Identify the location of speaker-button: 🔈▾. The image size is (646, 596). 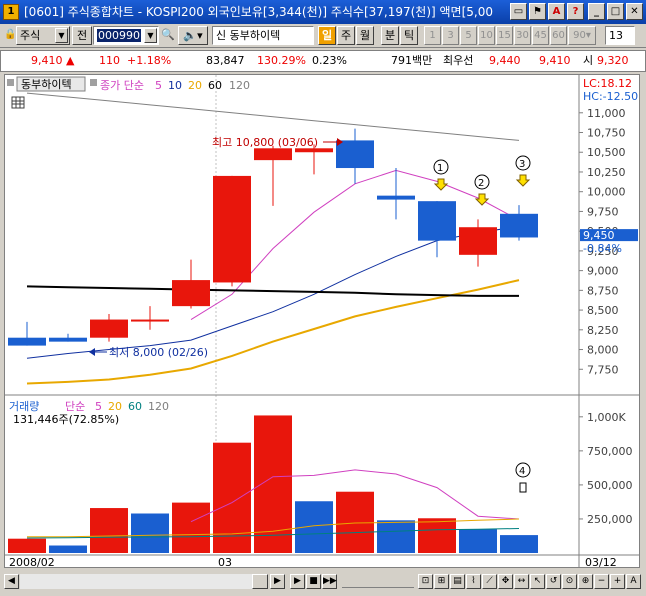
(193, 35).